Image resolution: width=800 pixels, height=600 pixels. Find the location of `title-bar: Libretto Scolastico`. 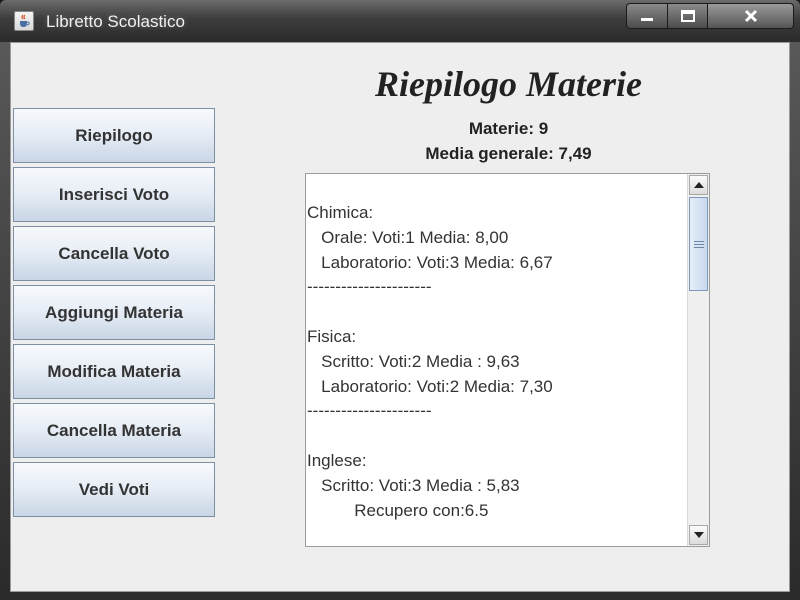

title-bar: Libretto Scolastico is located at coordinates (400, 21).